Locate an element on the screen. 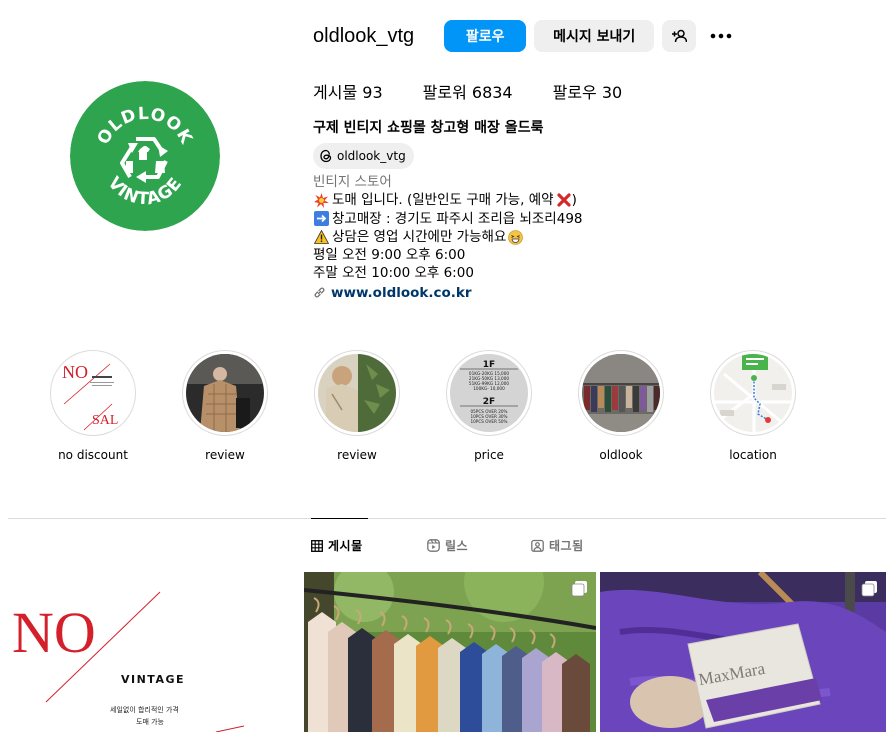  highlight-no-discount-thumb: NO SAL is located at coordinates (93, 393).